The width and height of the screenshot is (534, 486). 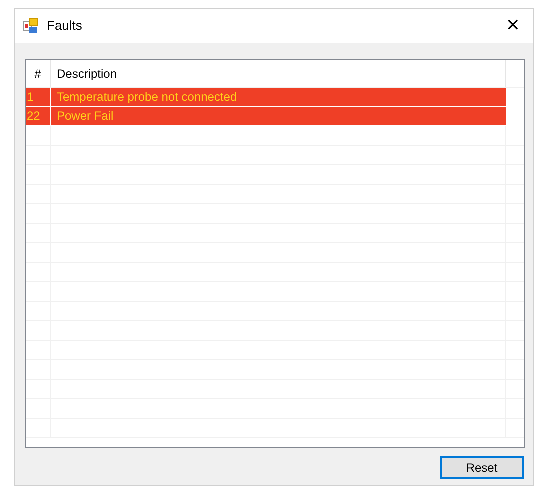 What do you see at coordinates (64, 26) in the screenshot?
I see `window-title: Faults` at bounding box center [64, 26].